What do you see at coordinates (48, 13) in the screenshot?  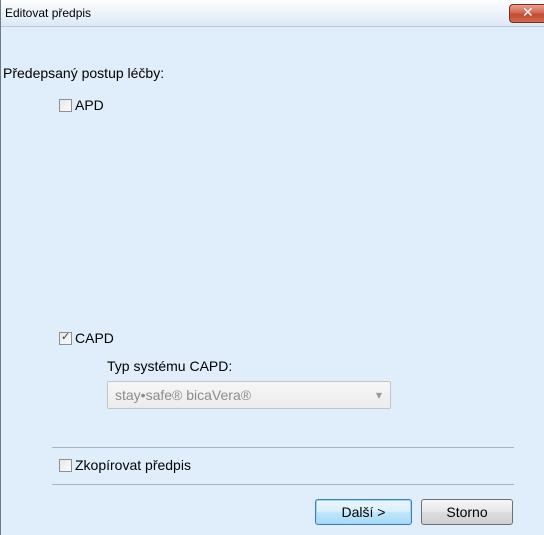 I see `window-title: Editovat předpis` at bounding box center [48, 13].